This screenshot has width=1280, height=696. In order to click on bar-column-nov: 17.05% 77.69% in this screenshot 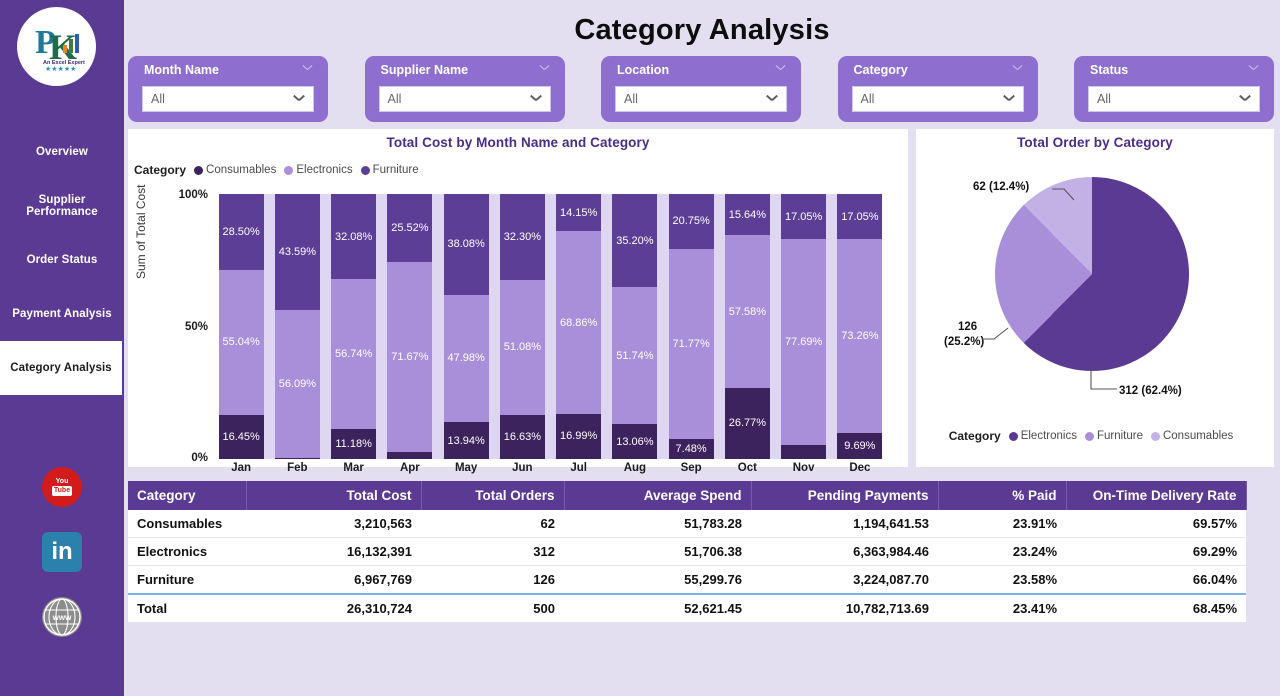, I will do `click(804, 326)`.